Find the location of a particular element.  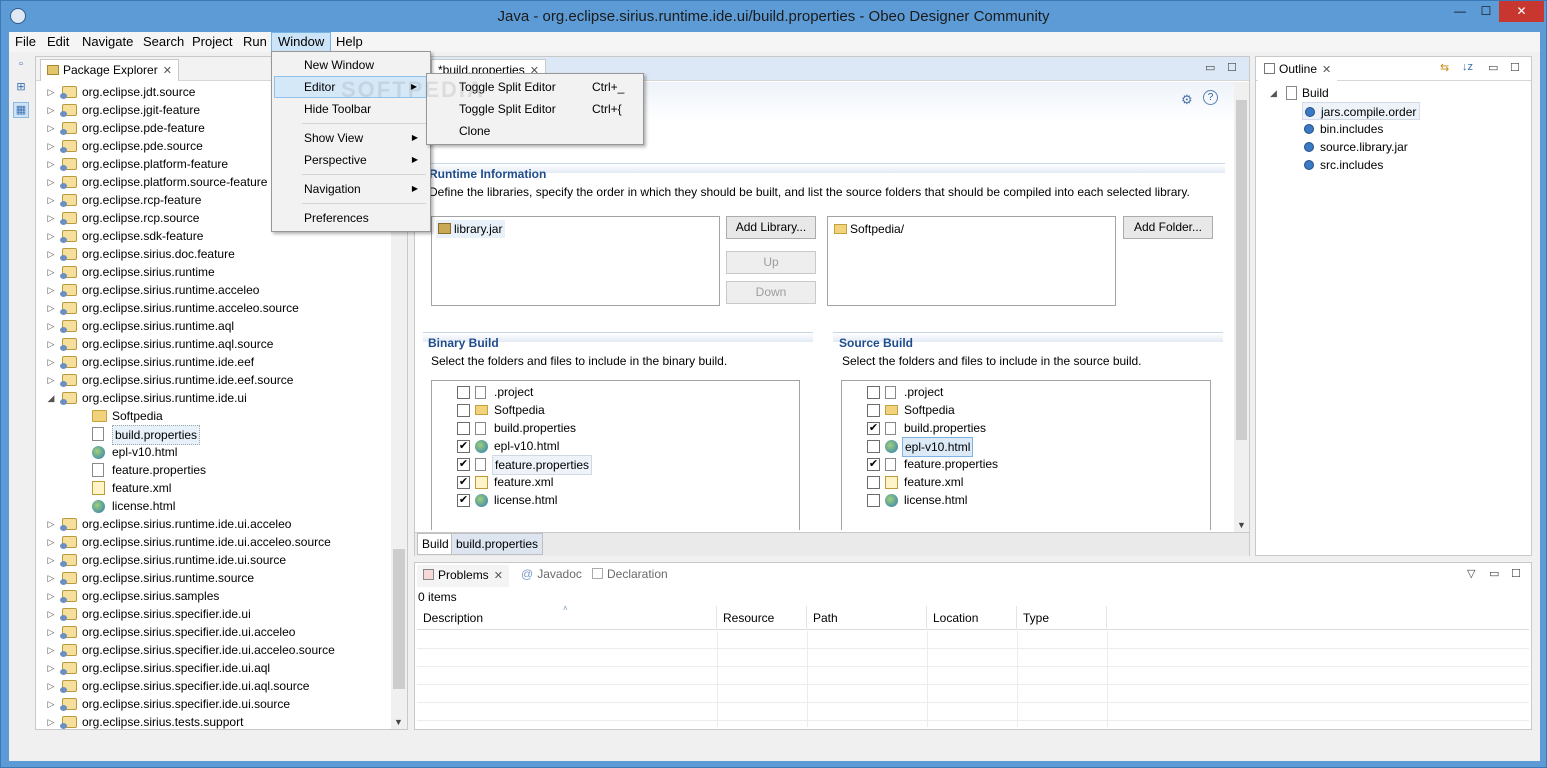

editor-scrollbar: ▼ is located at coordinates (1241, 307).